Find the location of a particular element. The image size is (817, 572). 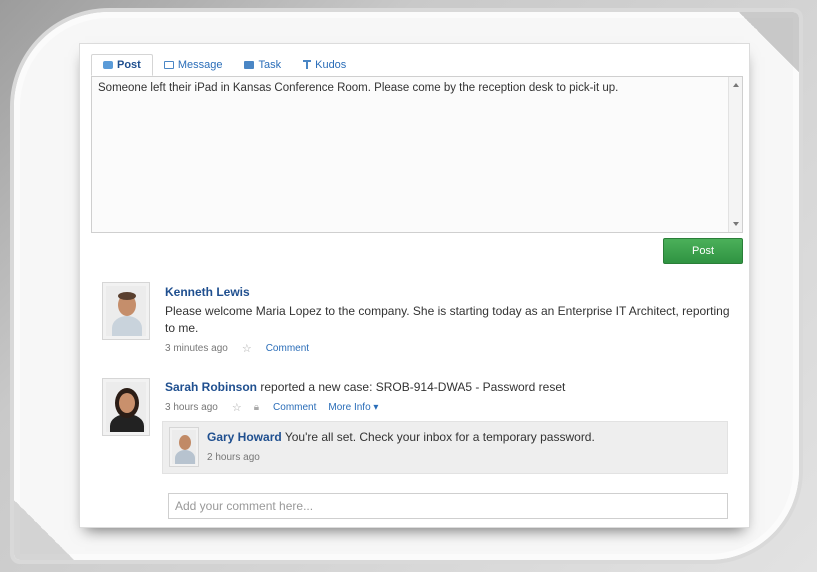

message-icon is located at coordinates (168, 64).